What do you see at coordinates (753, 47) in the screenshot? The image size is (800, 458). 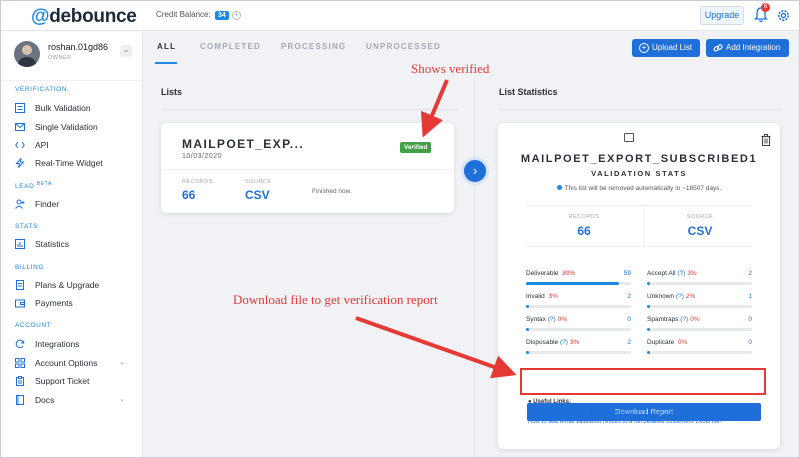 I see `add-integration-label: Add Integration` at bounding box center [753, 47].